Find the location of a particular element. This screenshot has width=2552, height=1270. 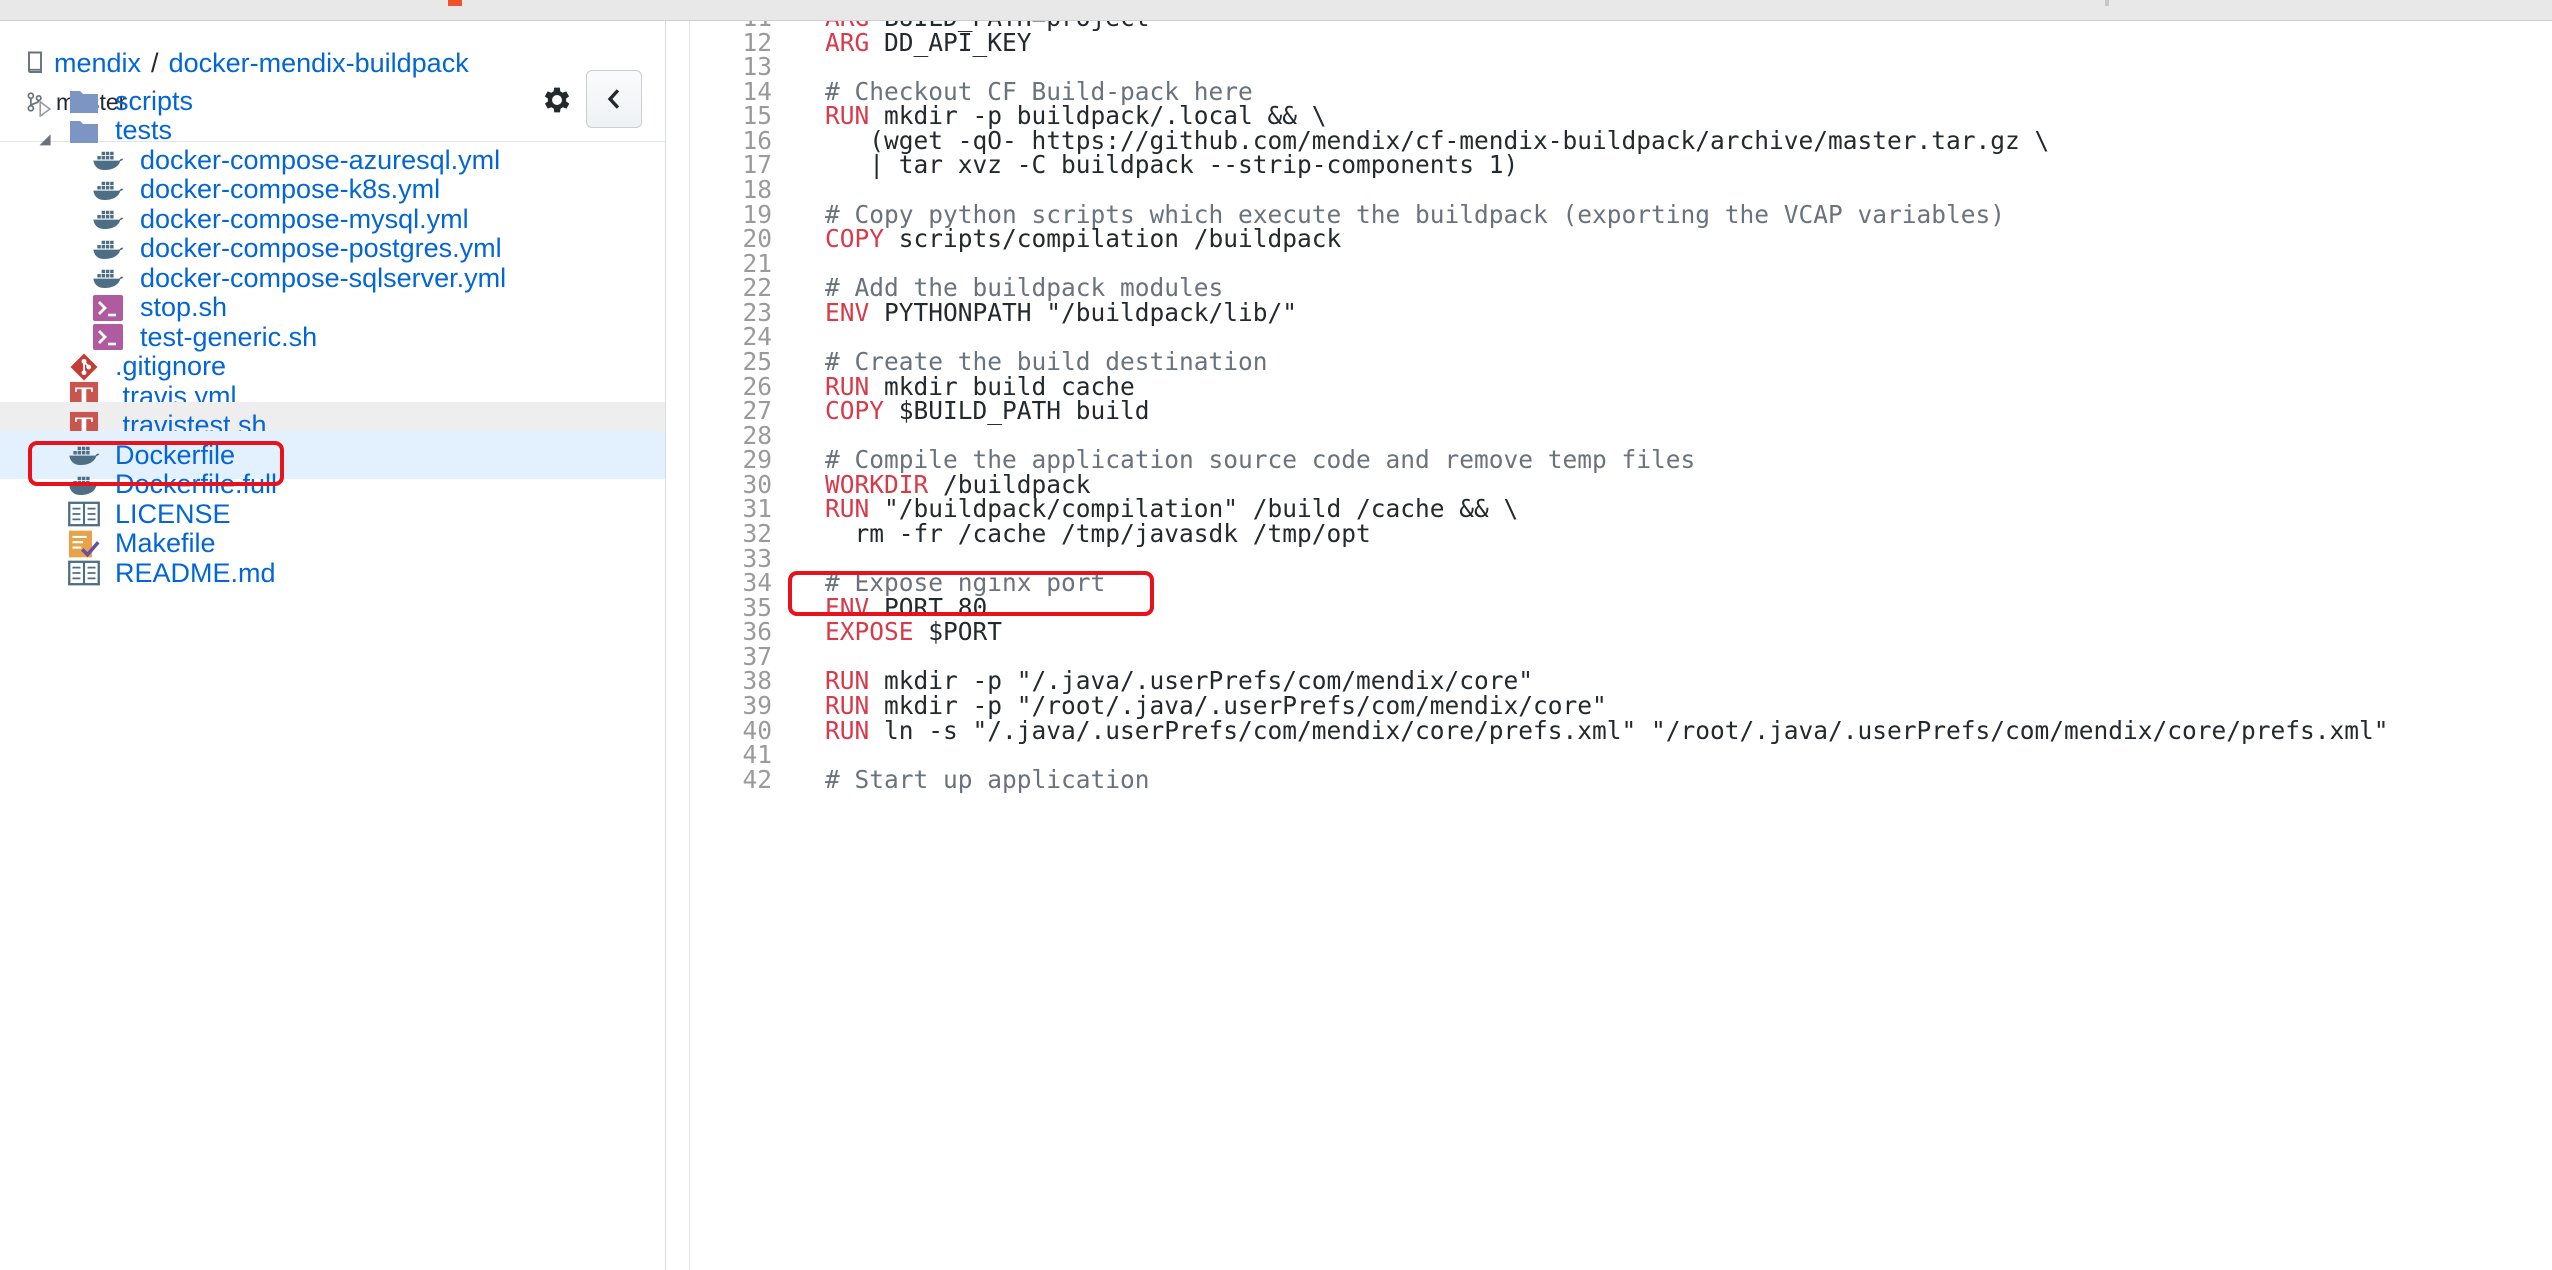

owner-link: mendix is located at coordinates (97, 63).